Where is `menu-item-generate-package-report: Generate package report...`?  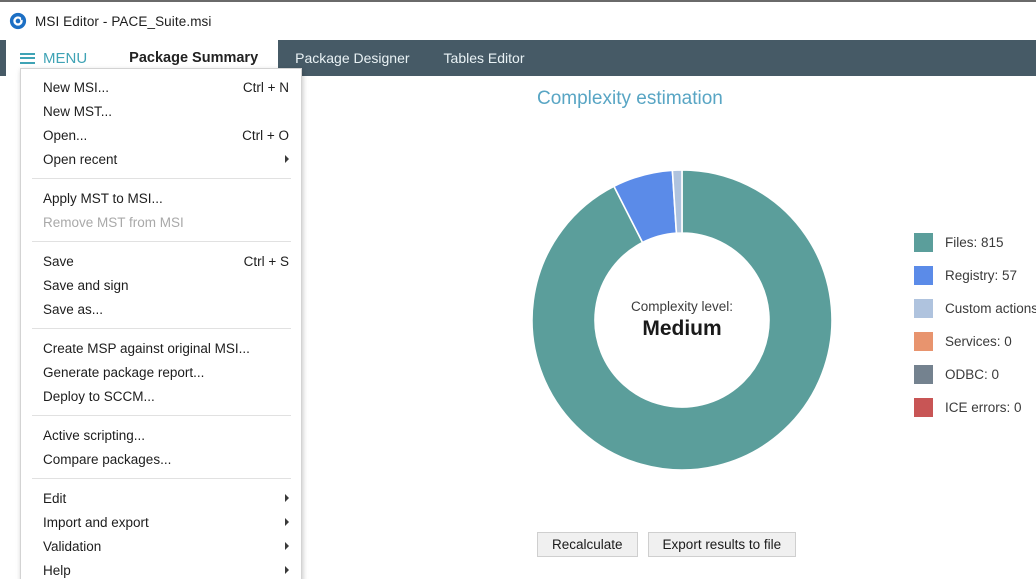
menu-item-generate-package-report: Generate package report... is located at coordinates (161, 372).